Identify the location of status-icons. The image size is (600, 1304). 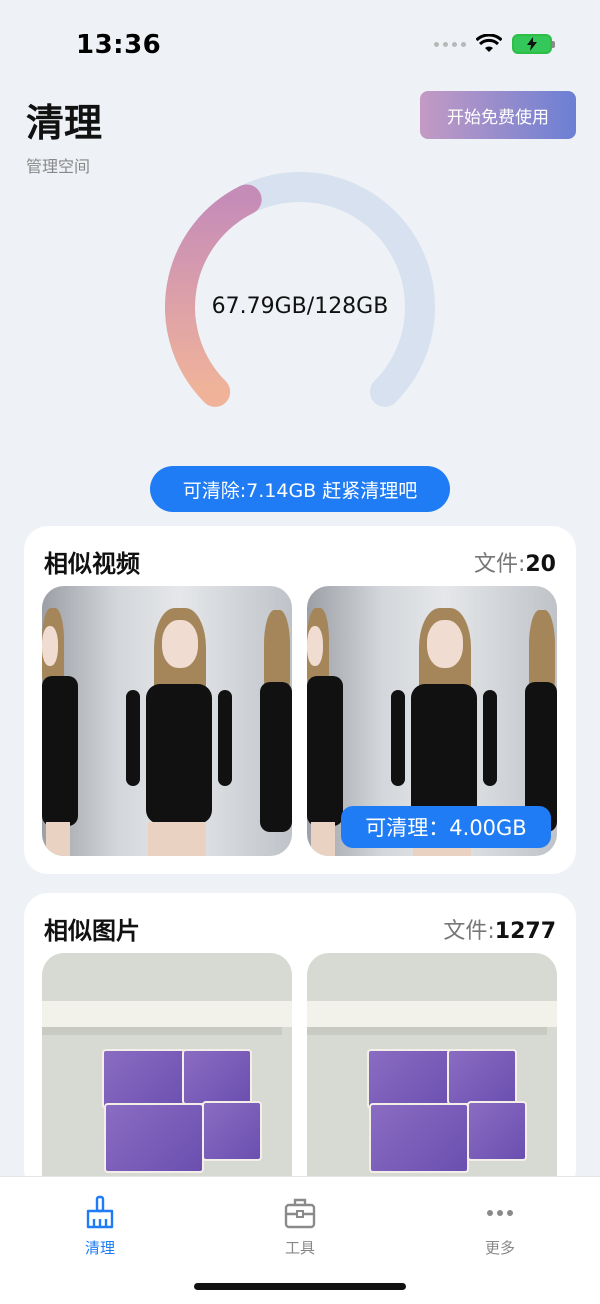
(494, 44).